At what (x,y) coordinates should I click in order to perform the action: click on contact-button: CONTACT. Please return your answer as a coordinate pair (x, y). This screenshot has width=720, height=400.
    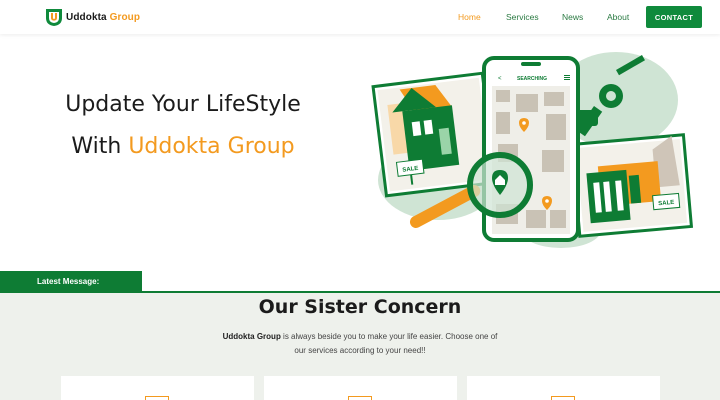
    Looking at the image, I should click on (674, 17).